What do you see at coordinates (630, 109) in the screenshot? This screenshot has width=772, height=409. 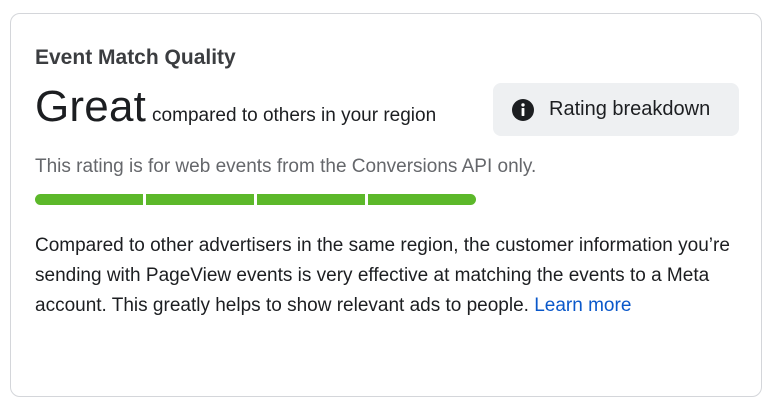 I see `rating-breakdown-label: Rating breakdown` at bounding box center [630, 109].